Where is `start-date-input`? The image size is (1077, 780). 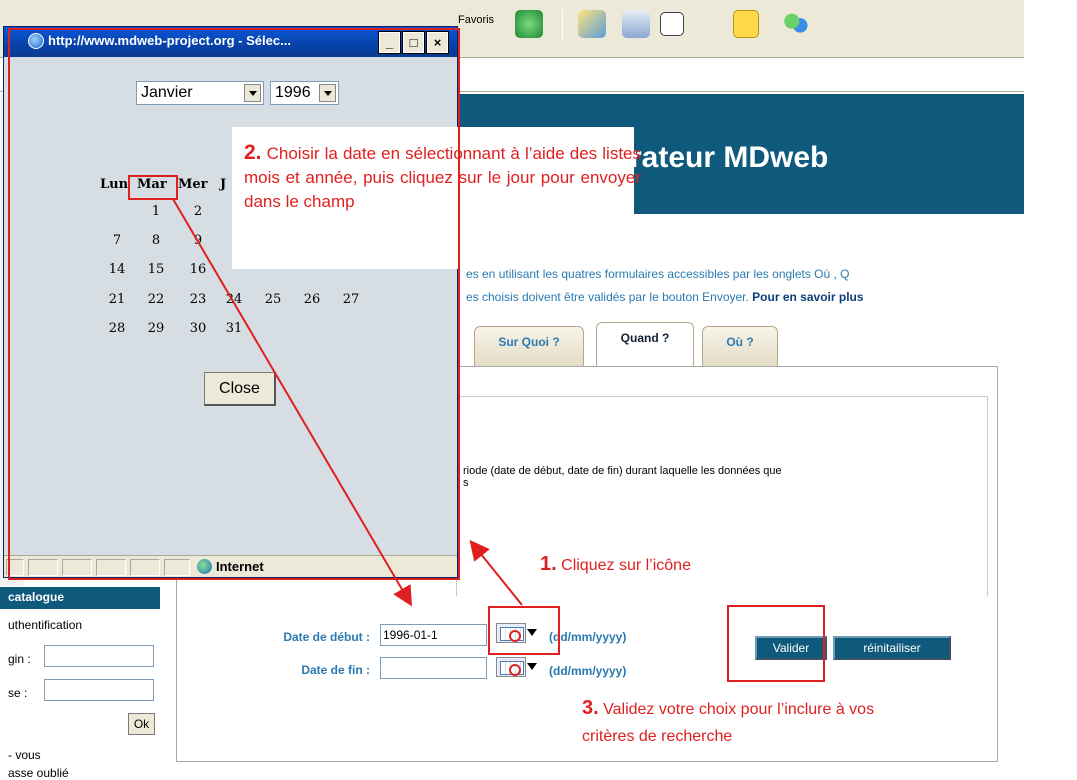 start-date-input is located at coordinates (433, 635).